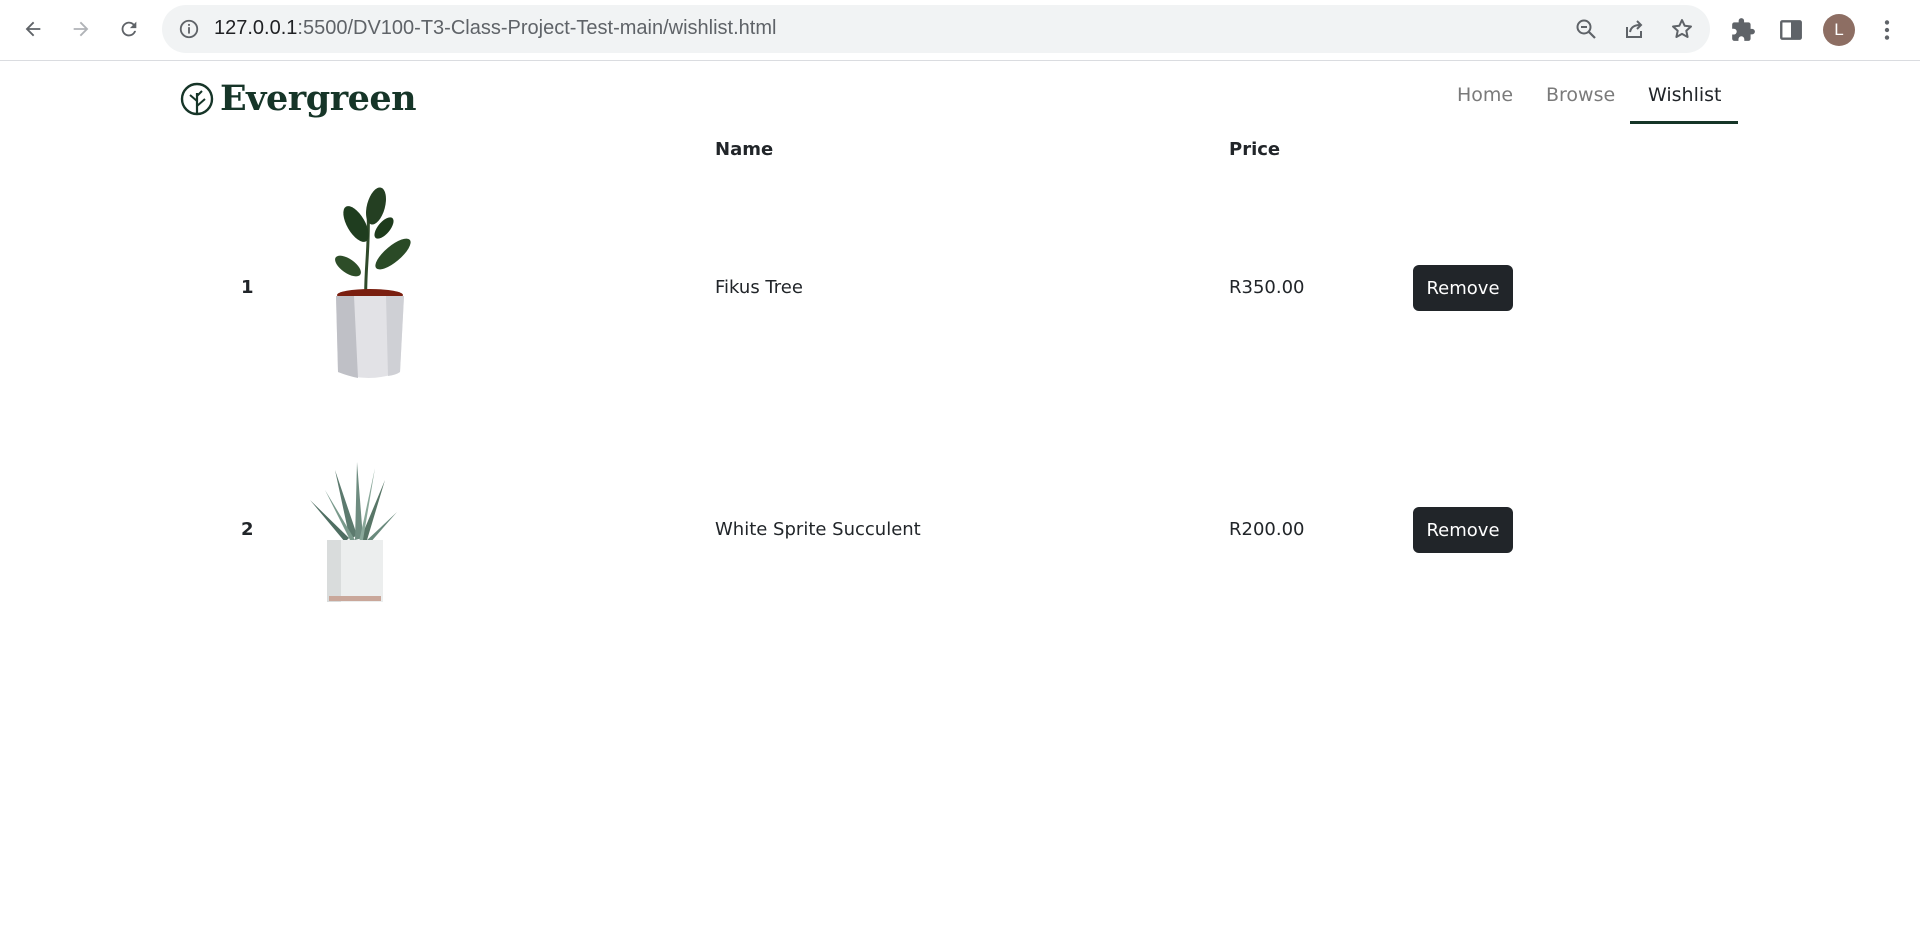  What do you see at coordinates (353, 532) in the screenshot?
I see `succulent-plant-icon` at bounding box center [353, 532].